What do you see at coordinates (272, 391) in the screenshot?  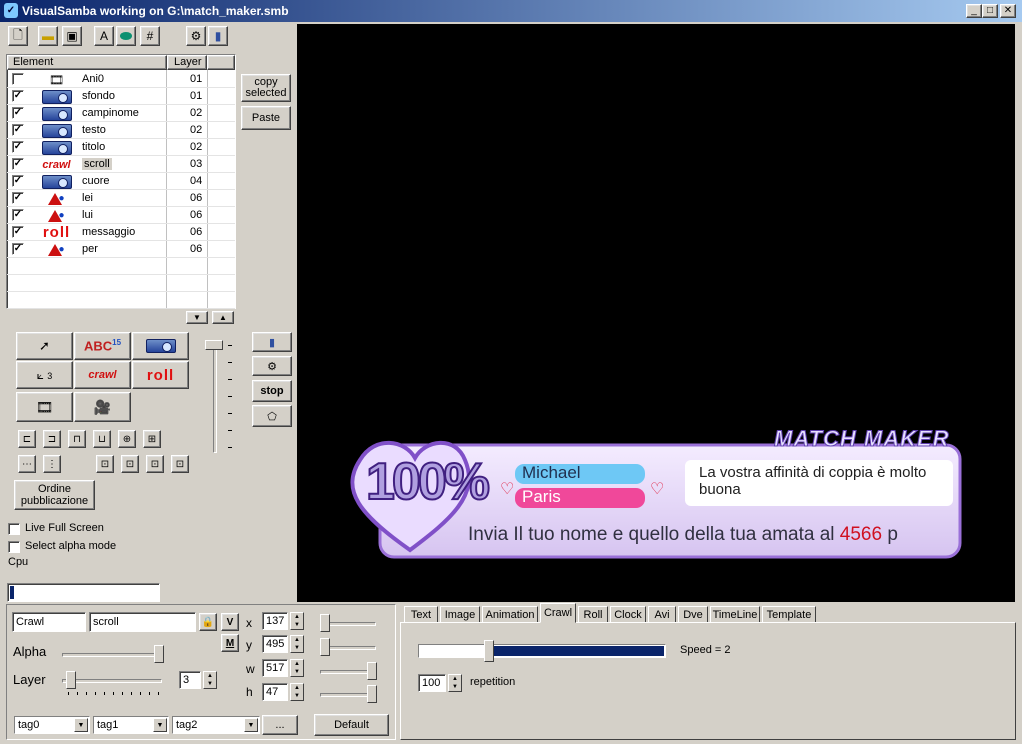 I see `stop-button: stop` at bounding box center [272, 391].